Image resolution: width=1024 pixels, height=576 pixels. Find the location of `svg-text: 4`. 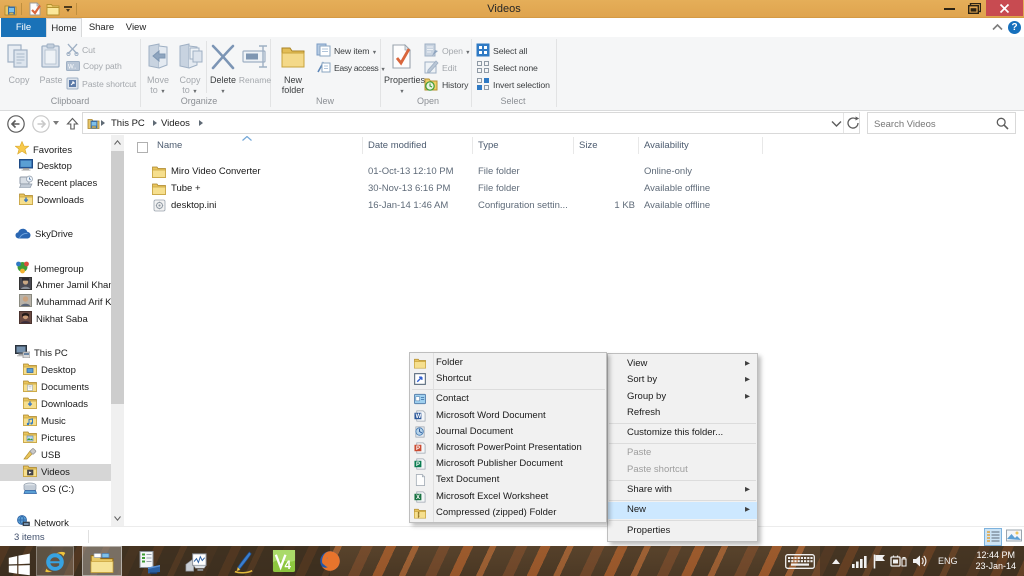

svg-text: 4 is located at coordinates (287, 566).